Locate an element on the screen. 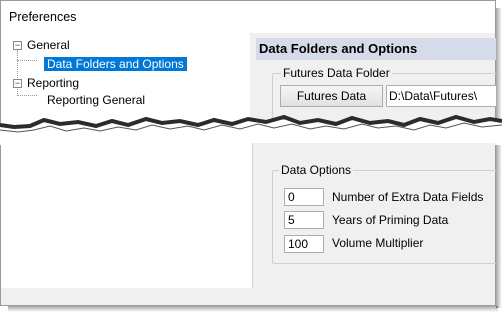 The width and height of the screenshot is (502, 312). window-title: Preferences is located at coordinates (43, 17).